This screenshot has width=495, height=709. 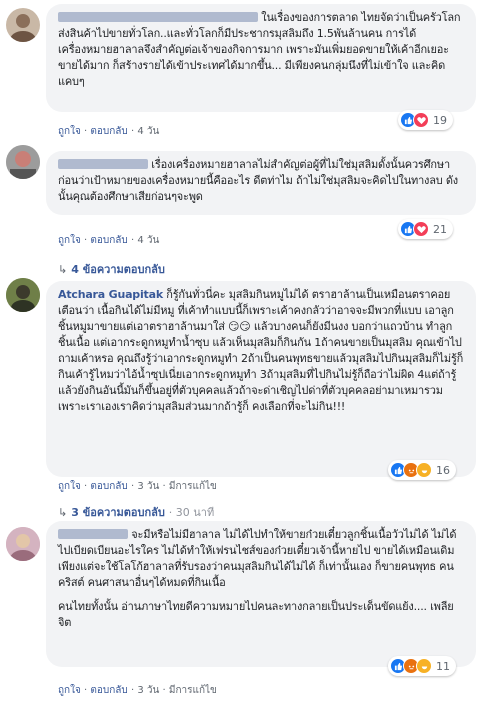 I want to click on reaction-count: 11, so click(x=422, y=666).